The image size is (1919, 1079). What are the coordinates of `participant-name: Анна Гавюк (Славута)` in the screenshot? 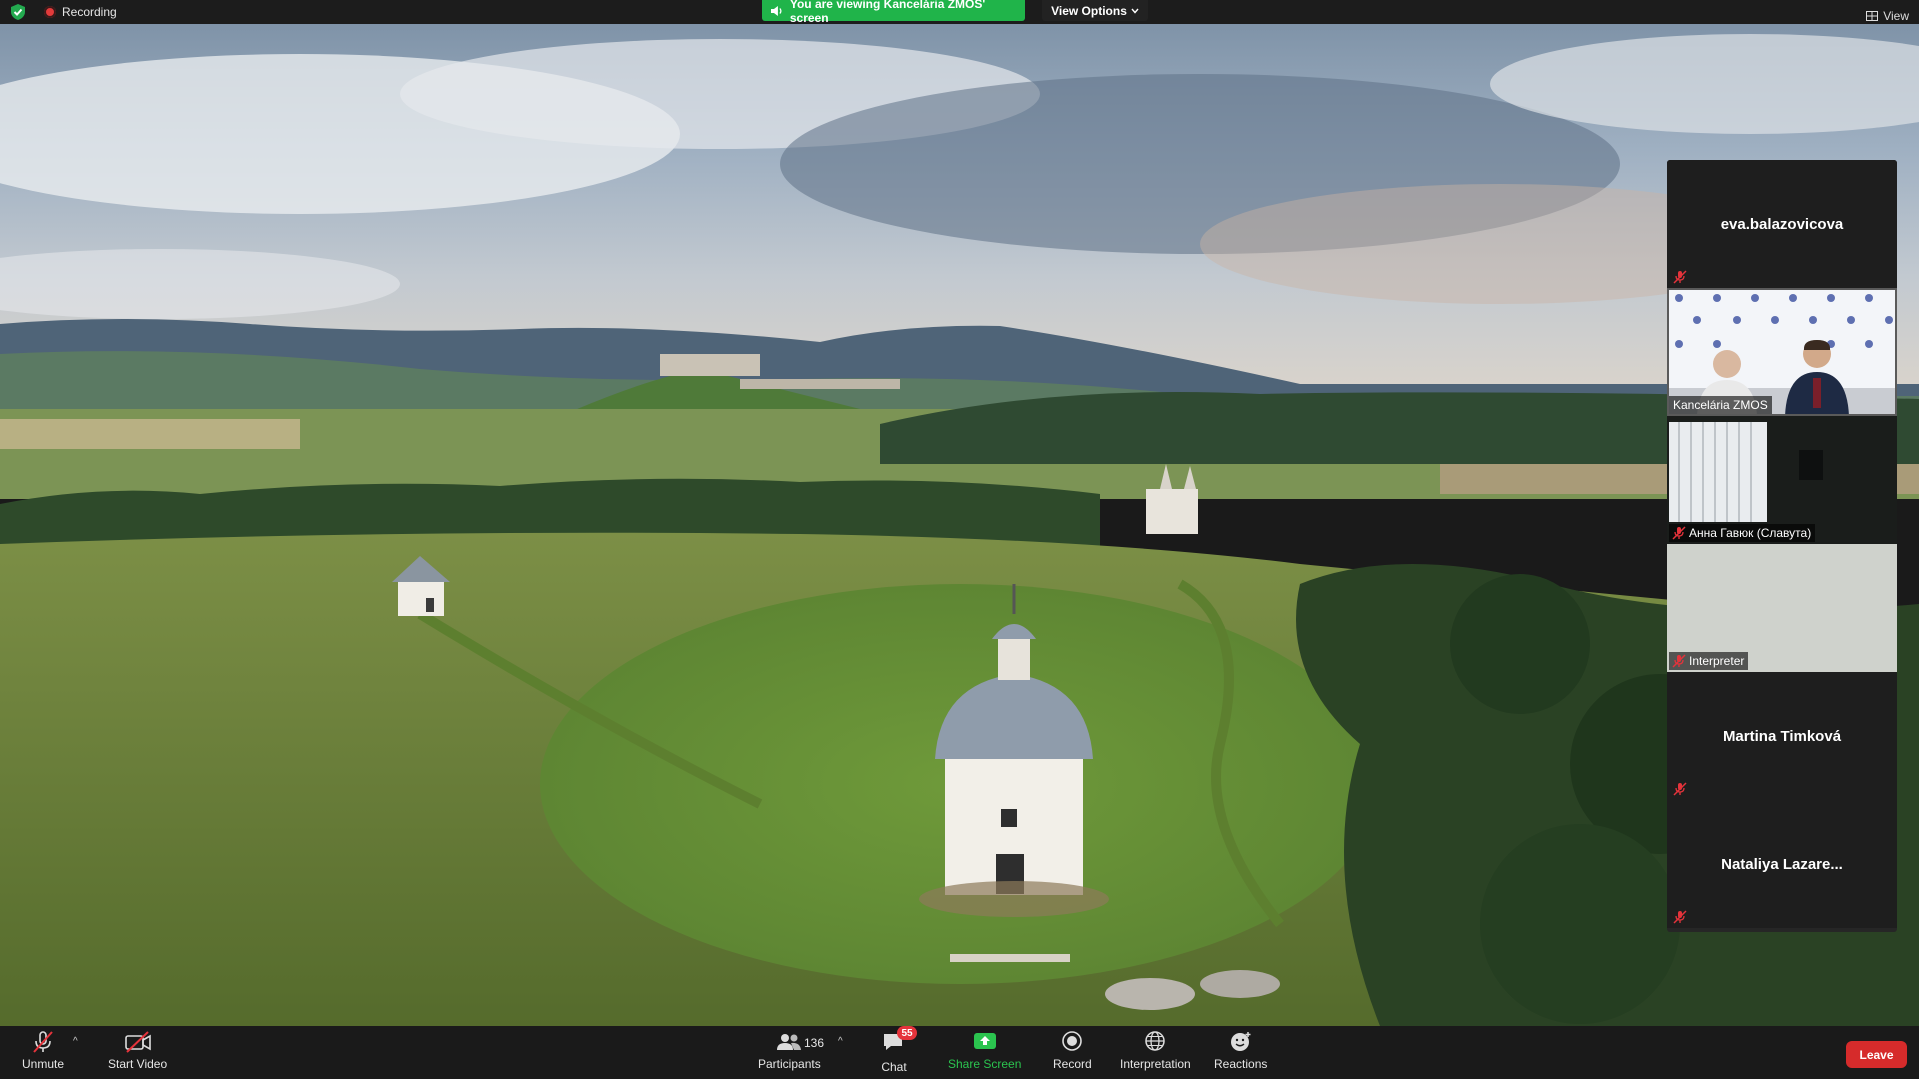 It's located at (1750, 533).